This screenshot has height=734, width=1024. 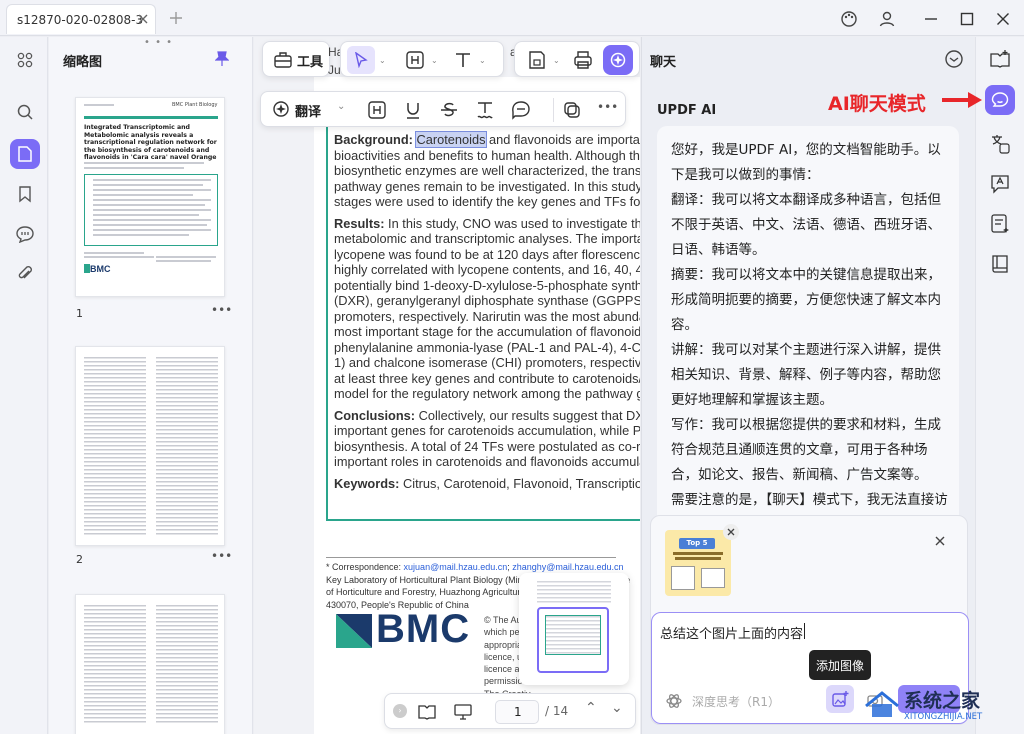 What do you see at coordinates (25, 194) in the screenshot?
I see `bookmark-button` at bounding box center [25, 194].